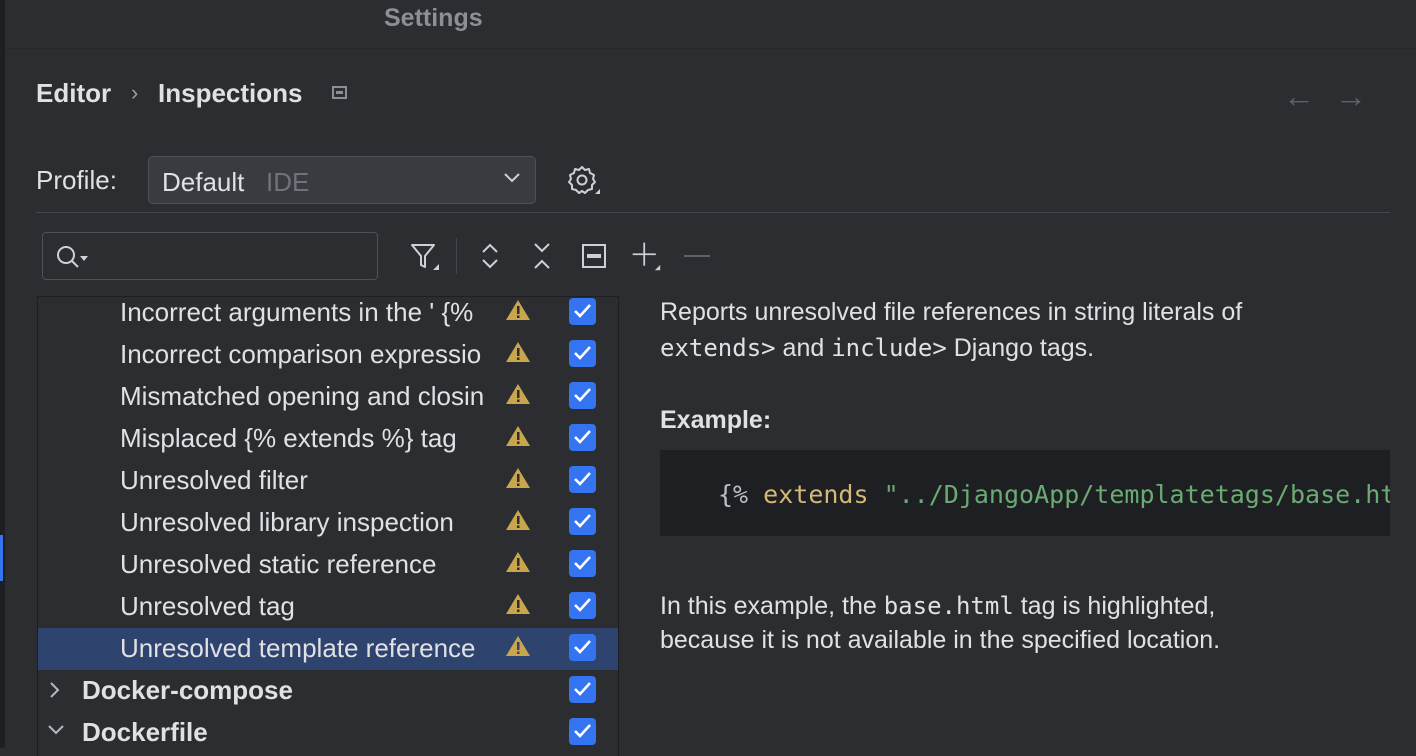 This screenshot has height=756, width=1416. I want to click on collapse-all-icon, so click(542, 256).